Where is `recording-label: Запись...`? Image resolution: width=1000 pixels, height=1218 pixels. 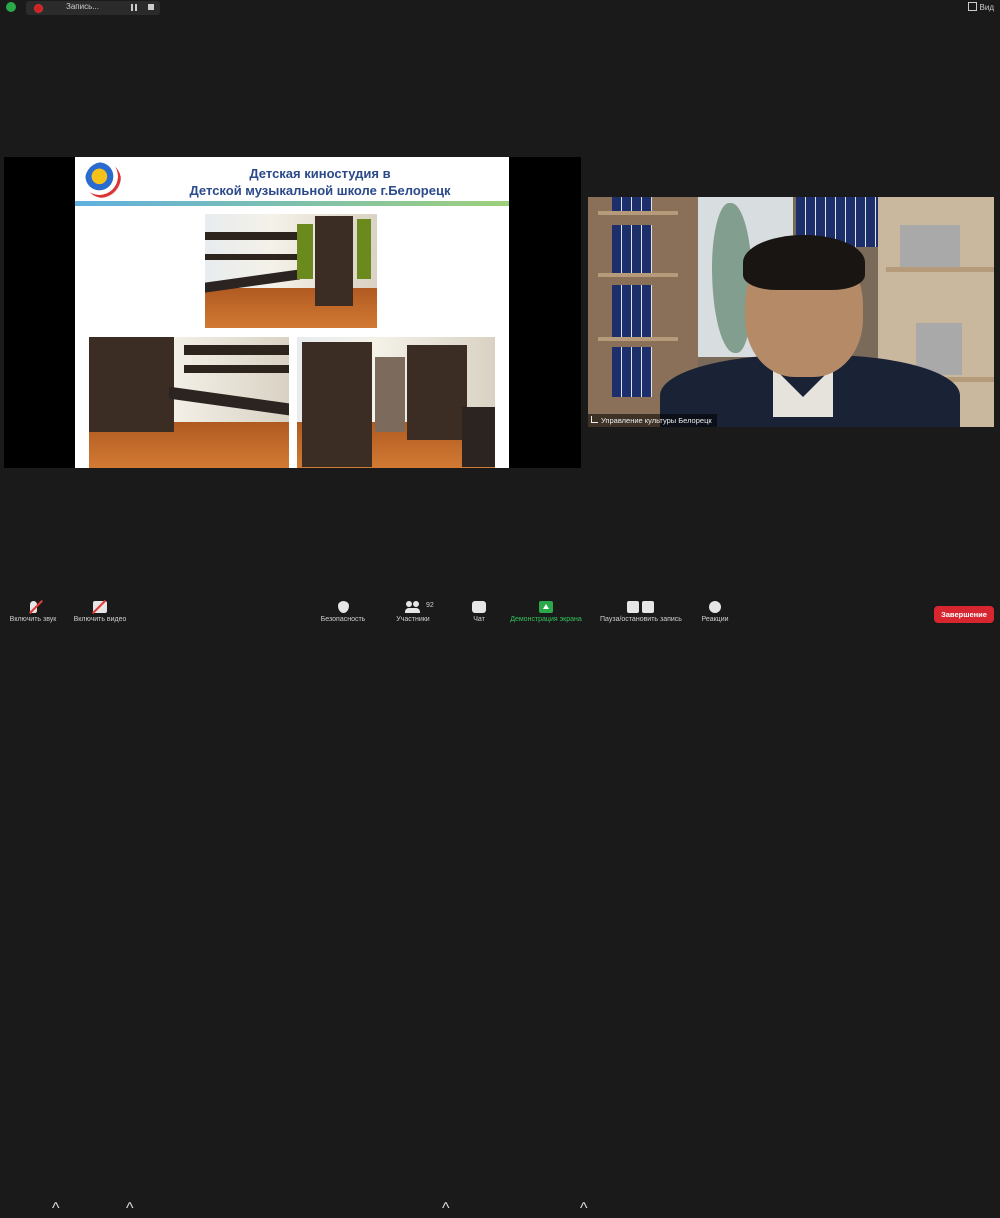
recording-label: Запись... is located at coordinates (82, 6).